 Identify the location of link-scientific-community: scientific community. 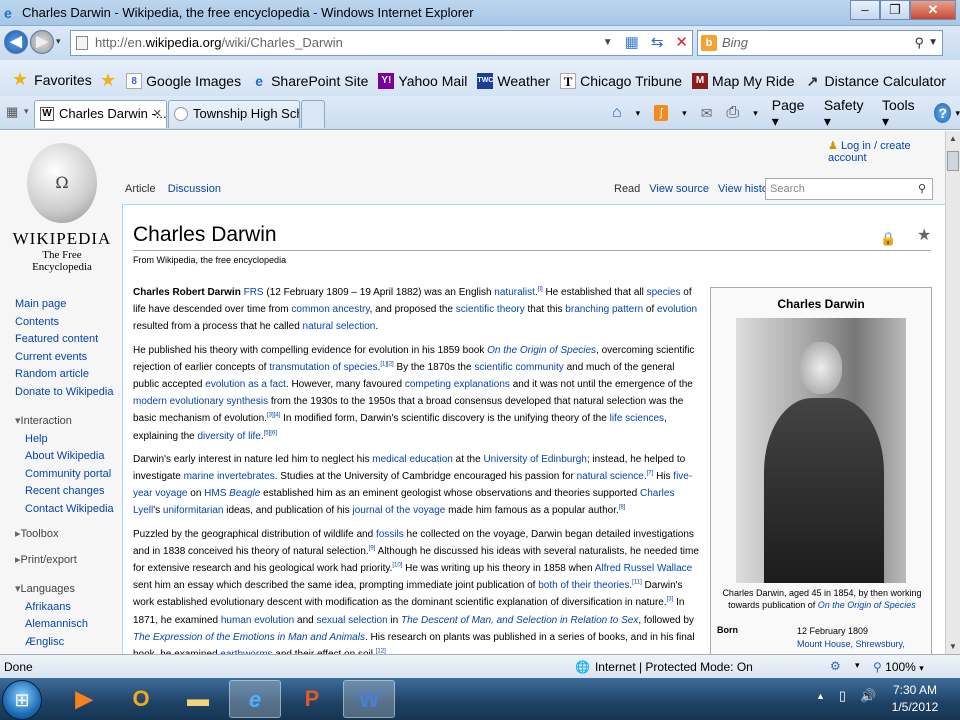
(518, 367).